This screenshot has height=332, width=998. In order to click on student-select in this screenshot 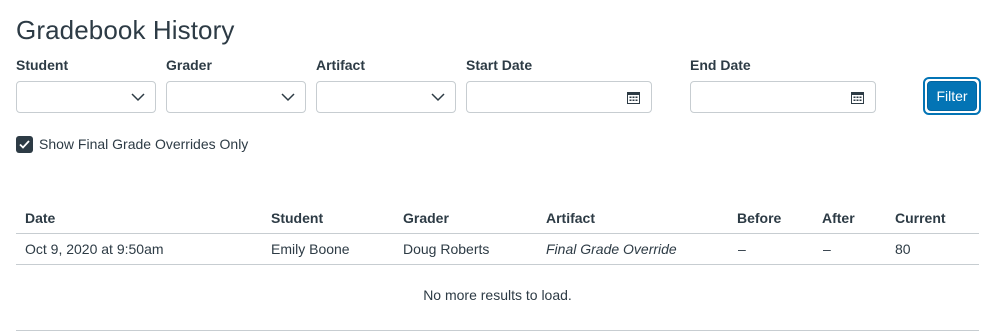, I will do `click(86, 97)`.